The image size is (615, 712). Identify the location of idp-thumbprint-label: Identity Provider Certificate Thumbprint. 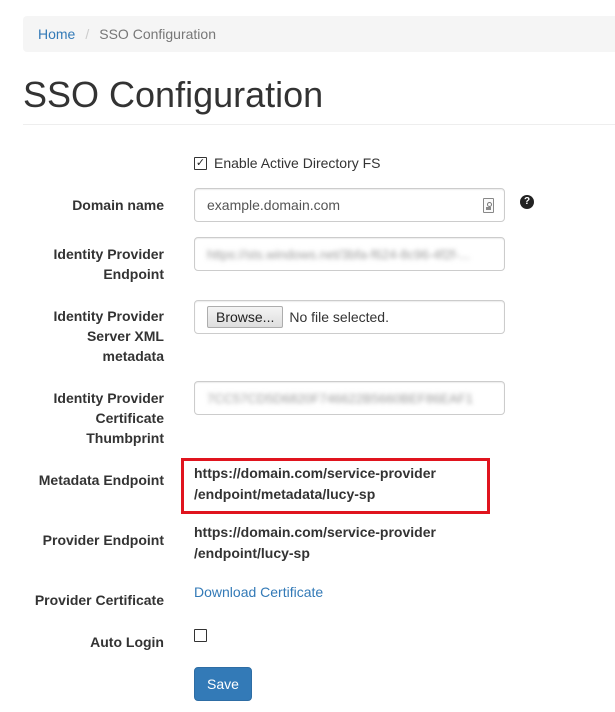
(82, 418).